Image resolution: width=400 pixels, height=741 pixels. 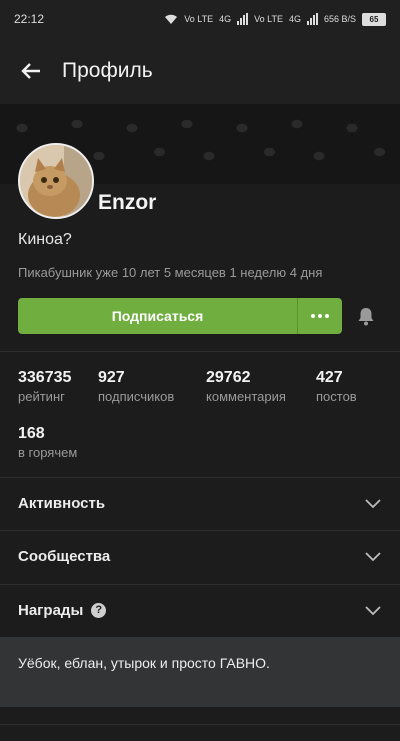 I want to click on status-bar: 22:12 Vo LTE 4G Vo LTE 4G 656 B/S 65, so click(x=200, y=19).